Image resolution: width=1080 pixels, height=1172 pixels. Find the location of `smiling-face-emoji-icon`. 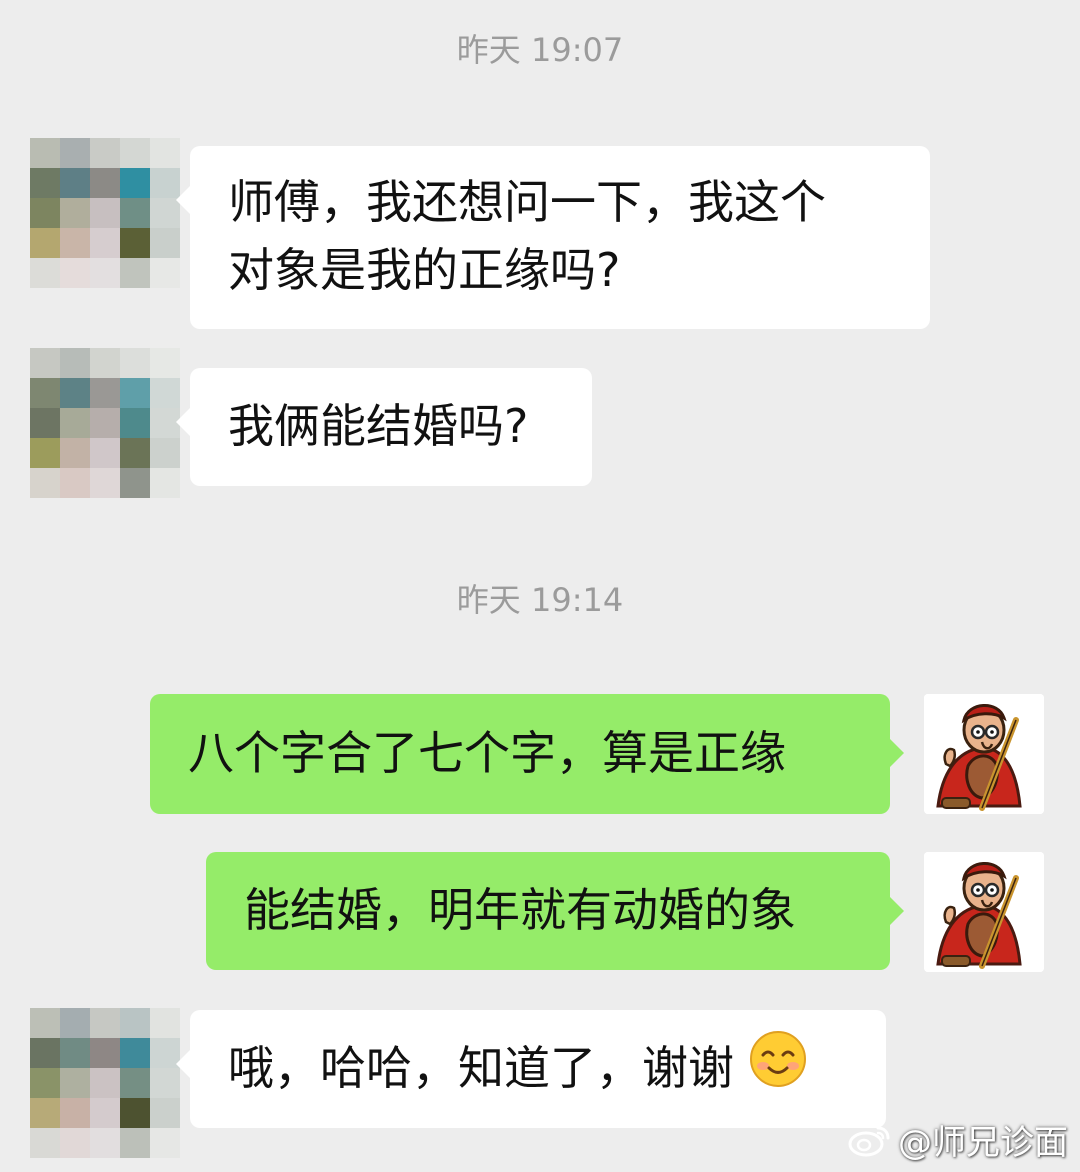

smiling-face-emoji-icon is located at coordinates (778, 1068).